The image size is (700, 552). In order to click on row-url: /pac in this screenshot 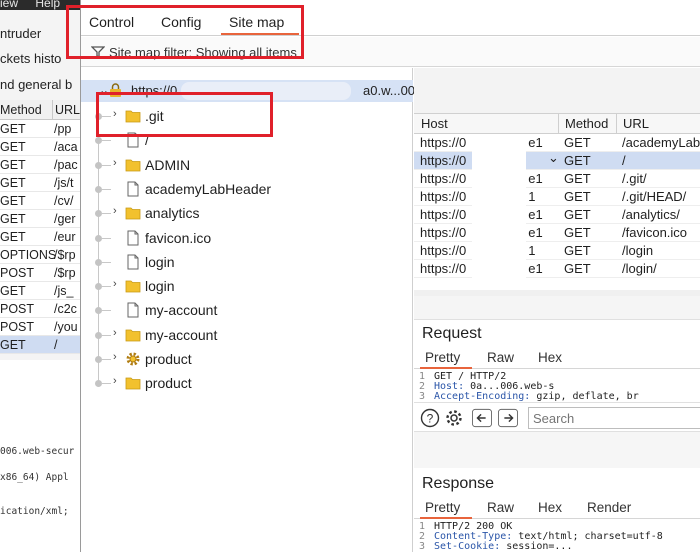, I will do `click(66, 165)`.